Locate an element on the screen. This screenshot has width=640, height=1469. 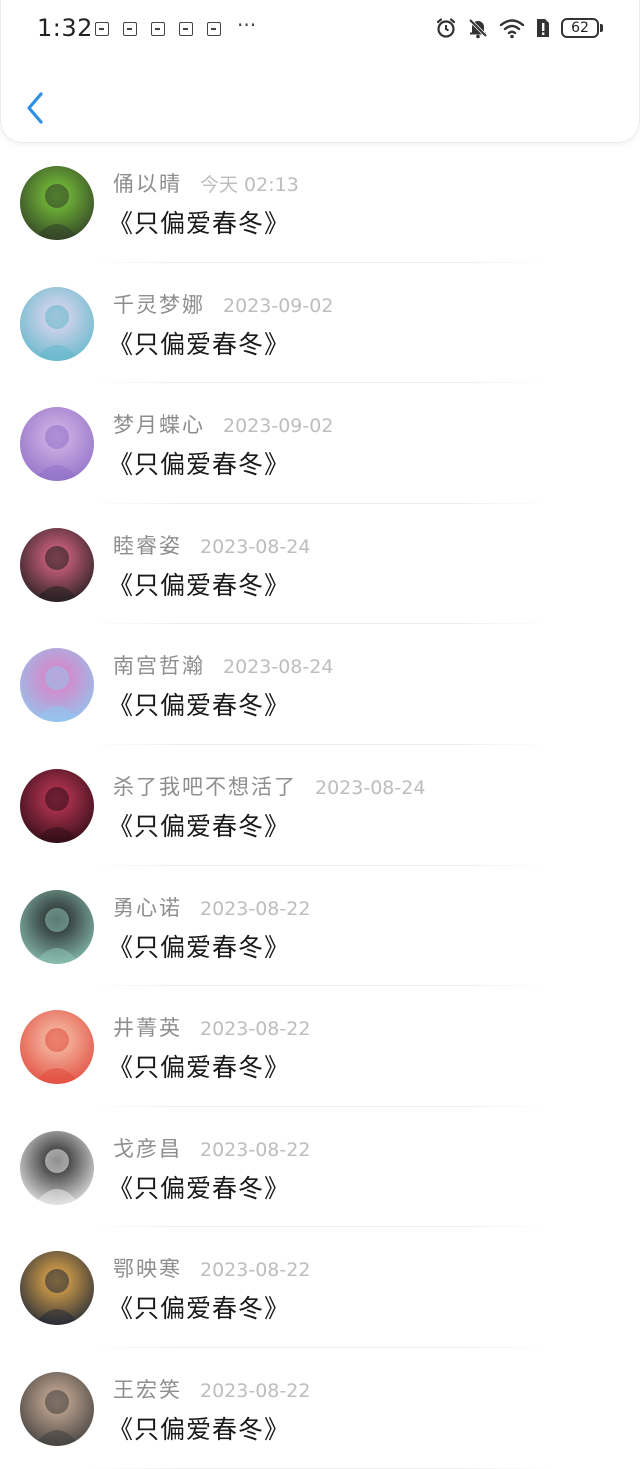
header: 1:32 ··· 62 is located at coordinates (320, 71).